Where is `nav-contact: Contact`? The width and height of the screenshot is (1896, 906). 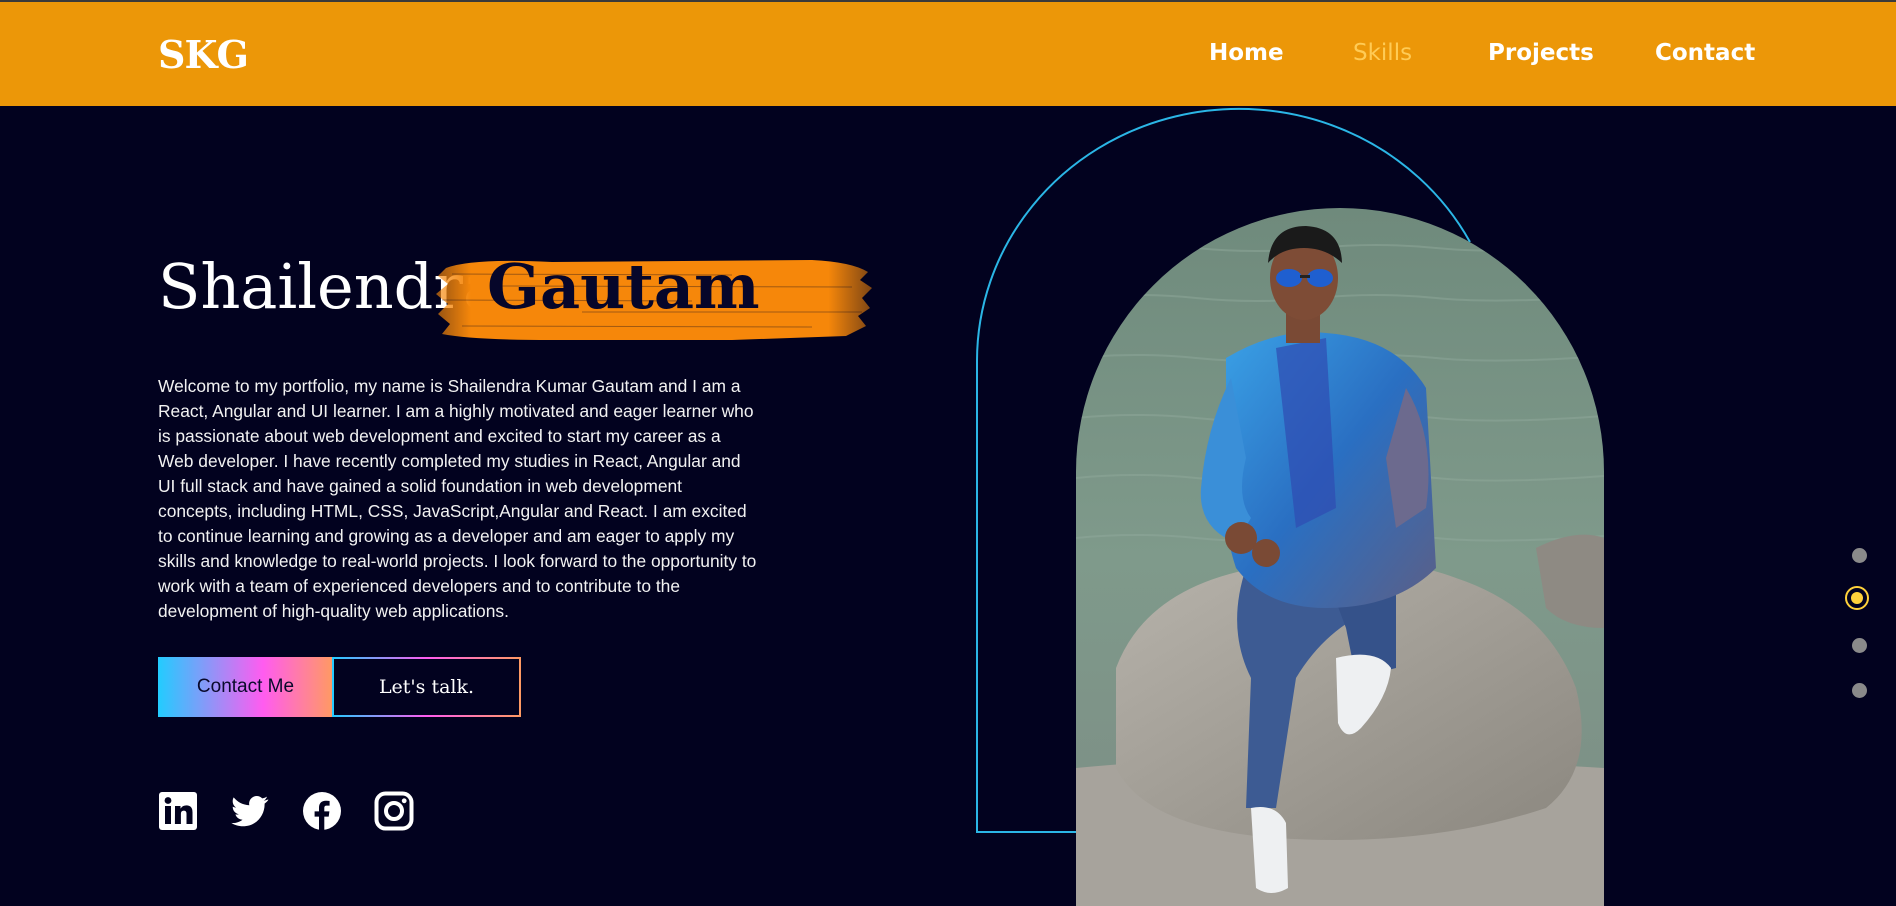
nav-contact: Contact is located at coordinates (1705, 53).